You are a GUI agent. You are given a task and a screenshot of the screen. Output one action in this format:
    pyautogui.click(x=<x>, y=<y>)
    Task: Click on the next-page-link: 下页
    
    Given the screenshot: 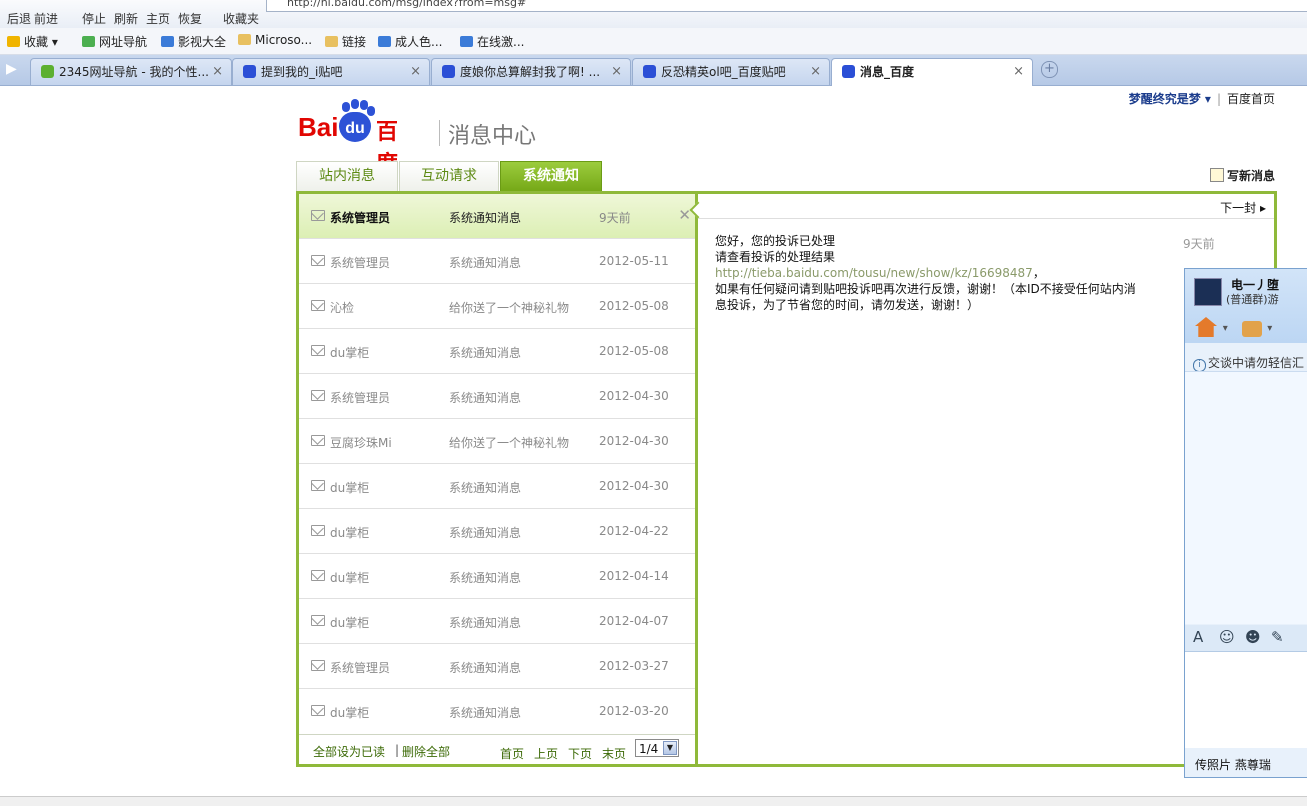 What is the action you would take?
    pyautogui.click(x=580, y=753)
    